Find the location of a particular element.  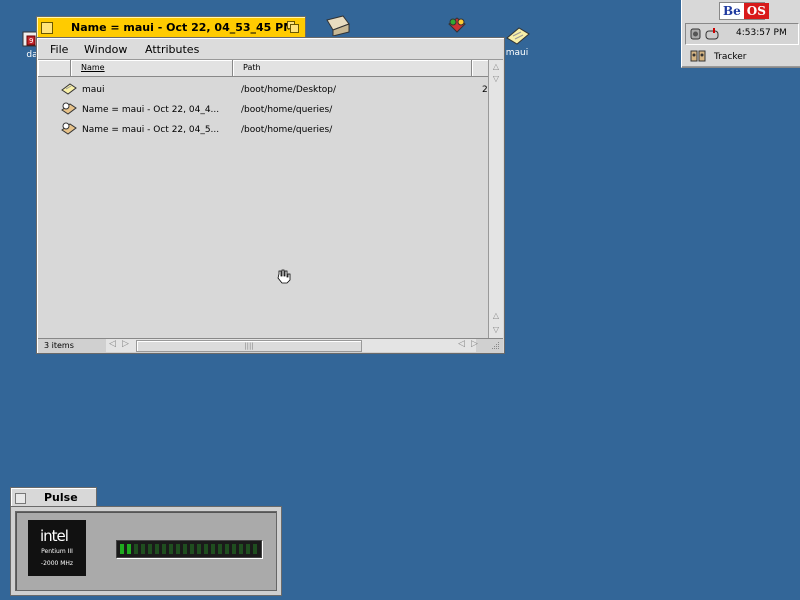

pulse-window-tab: Pulse is located at coordinates (53, 497).